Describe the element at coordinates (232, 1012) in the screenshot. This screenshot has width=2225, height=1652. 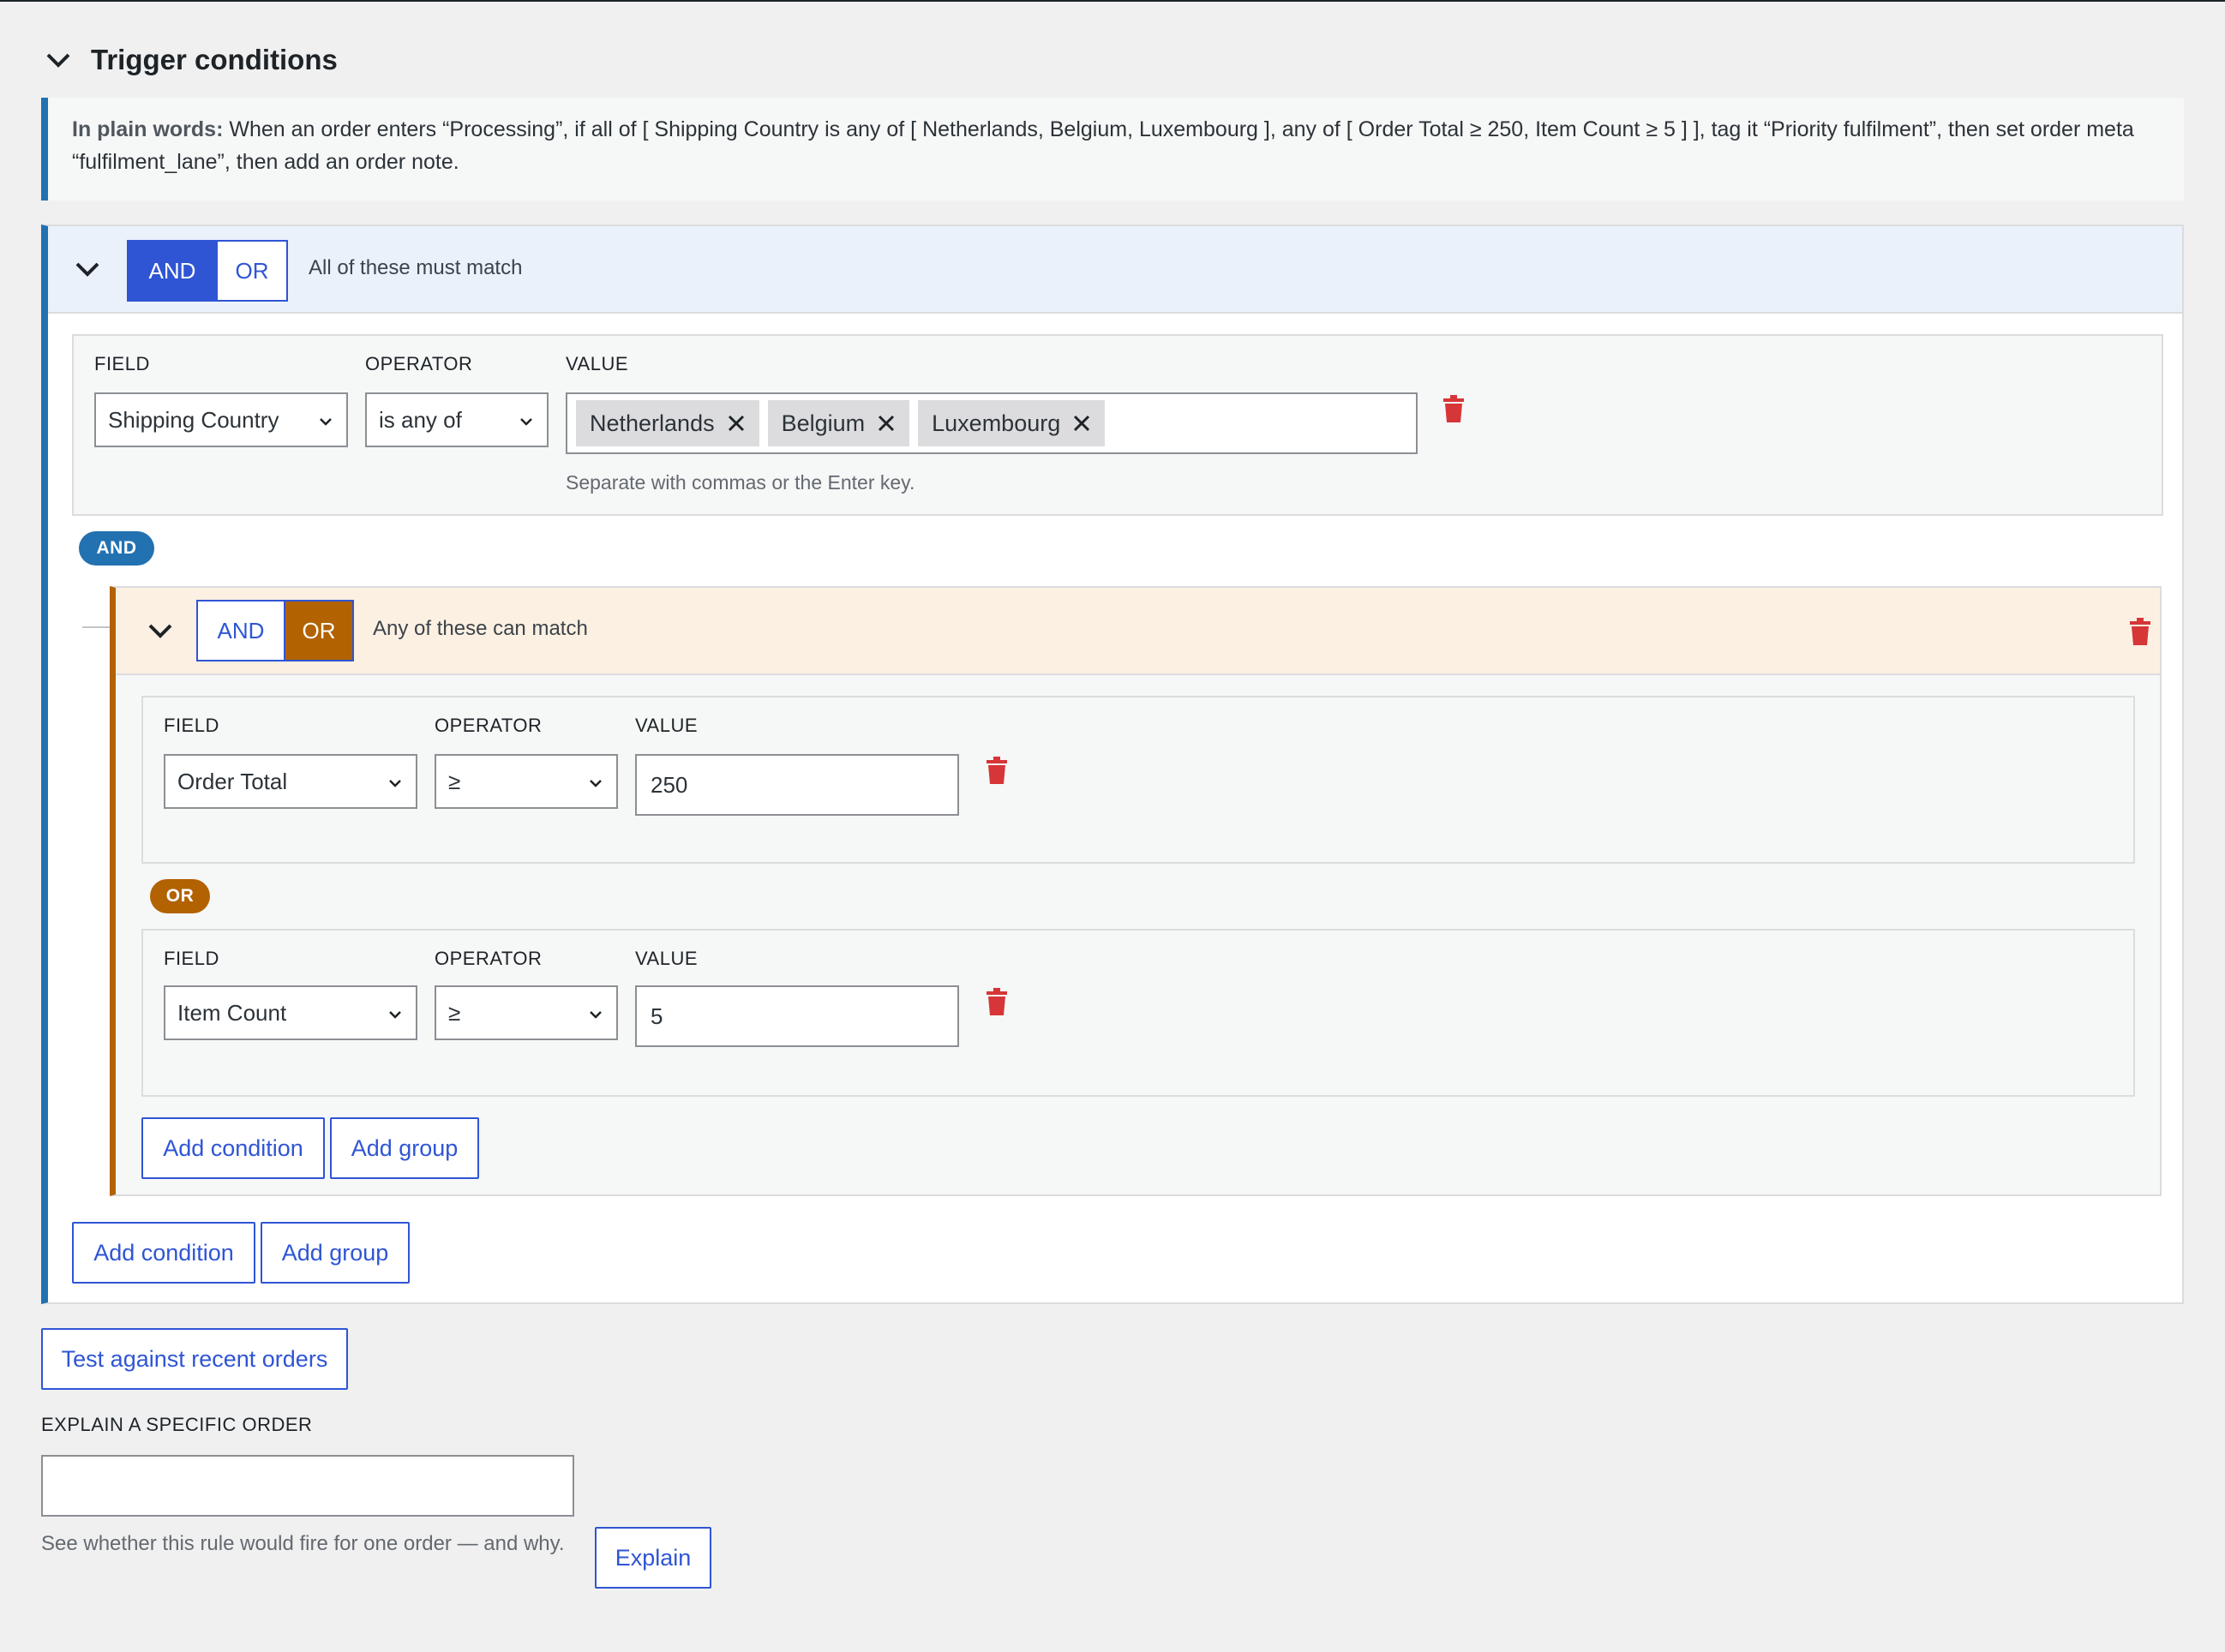
I see `field-select-value: Item Count` at that location.